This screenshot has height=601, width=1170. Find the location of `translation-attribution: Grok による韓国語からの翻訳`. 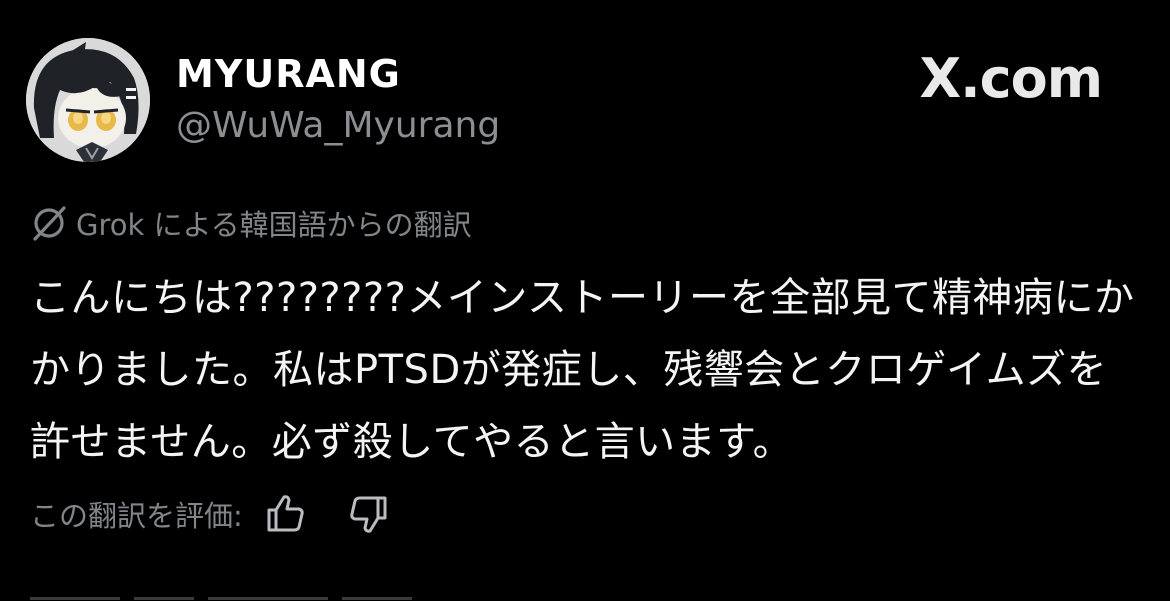

translation-attribution: Grok による韓国語からの翻訳 is located at coordinates (251, 223).